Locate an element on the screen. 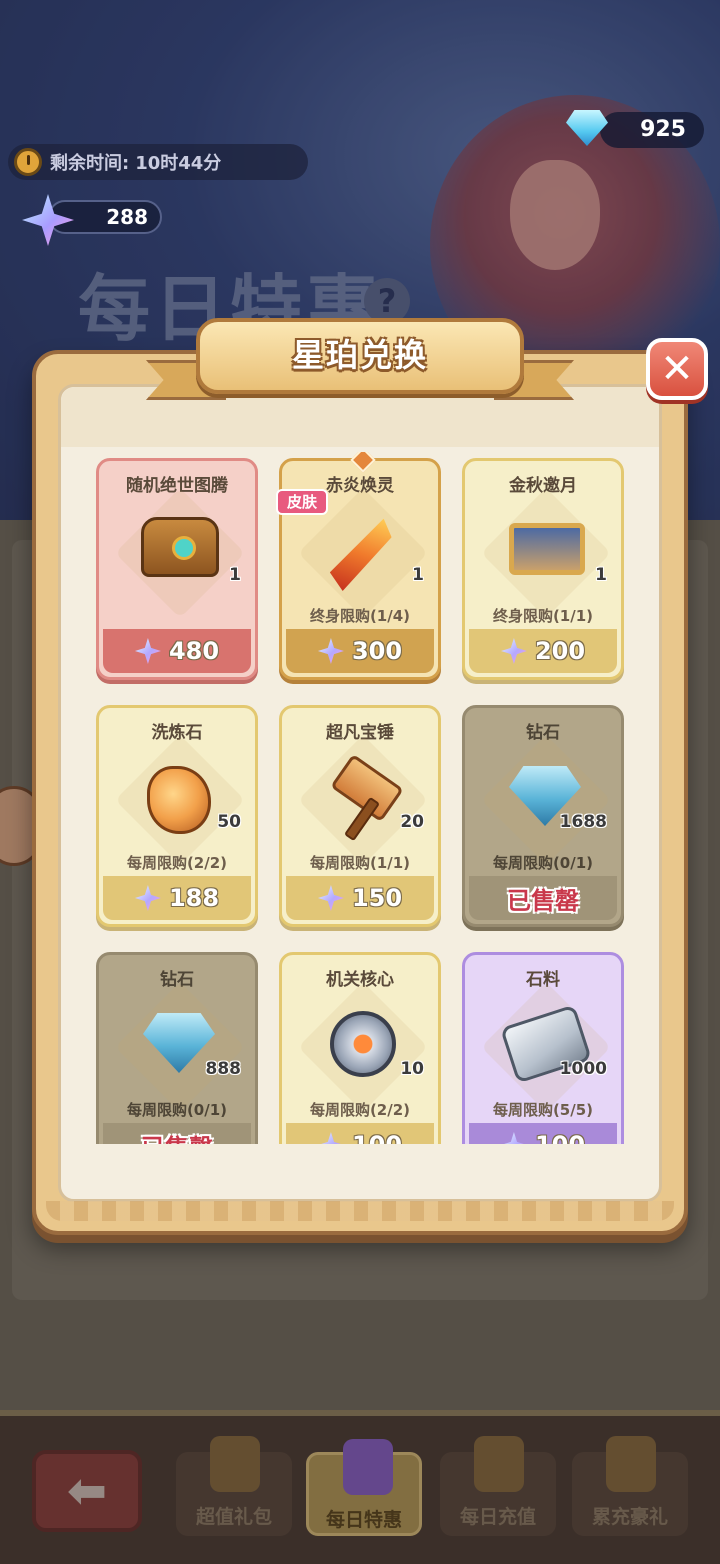 The width and height of the screenshot is (720, 1564). item-price: 480 is located at coordinates (194, 651).